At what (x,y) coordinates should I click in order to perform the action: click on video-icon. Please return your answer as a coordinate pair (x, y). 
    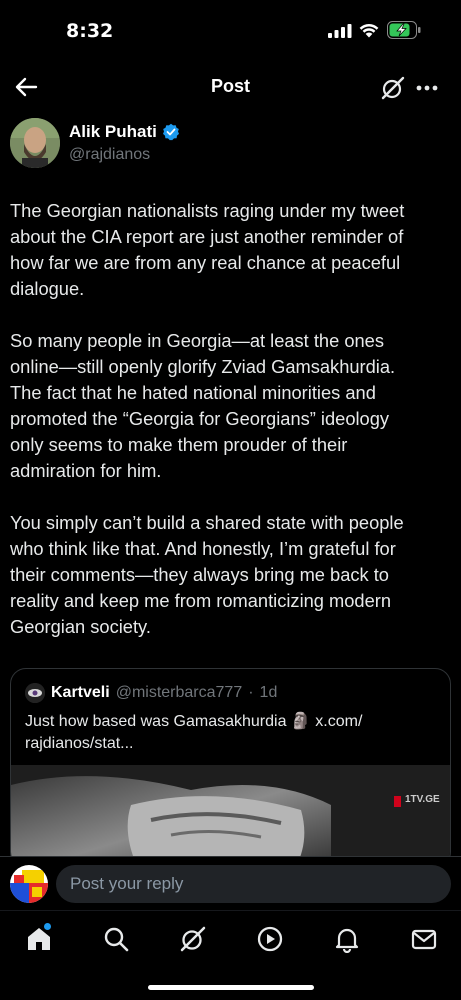
    Looking at the image, I should click on (270, 939).